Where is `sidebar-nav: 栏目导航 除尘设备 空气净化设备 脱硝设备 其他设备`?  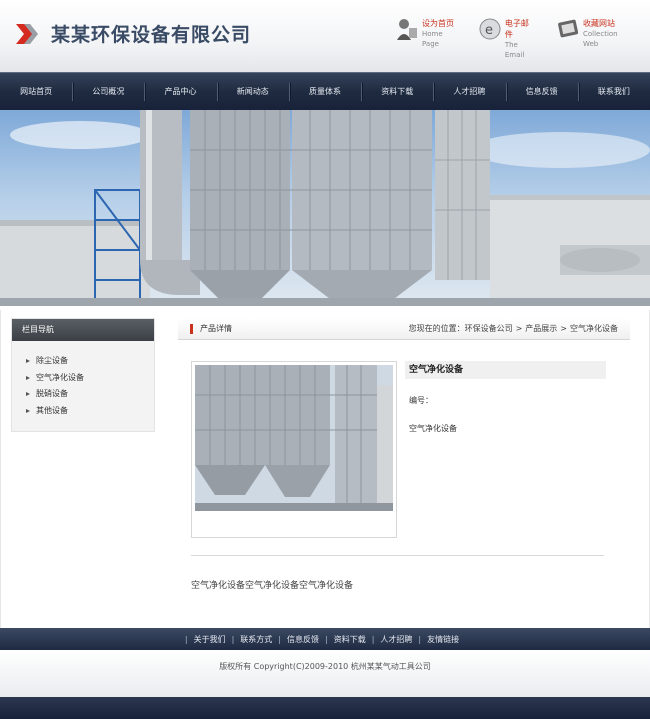
sidebar-nav: 栏目导航 除尘设备 空气净化设备 脱硝设备 其他设备 is located at coordinates (83, 375).